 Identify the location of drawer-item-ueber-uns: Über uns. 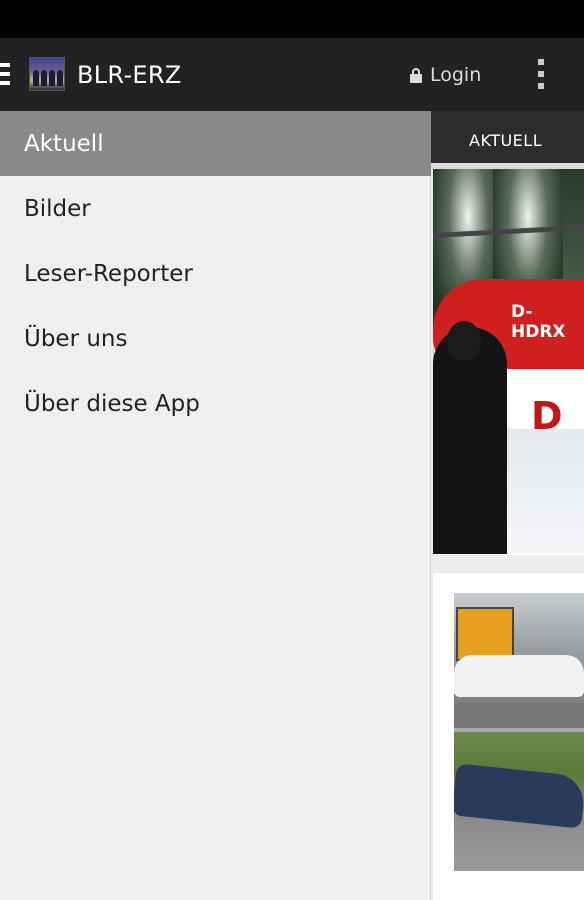
(215, 338).